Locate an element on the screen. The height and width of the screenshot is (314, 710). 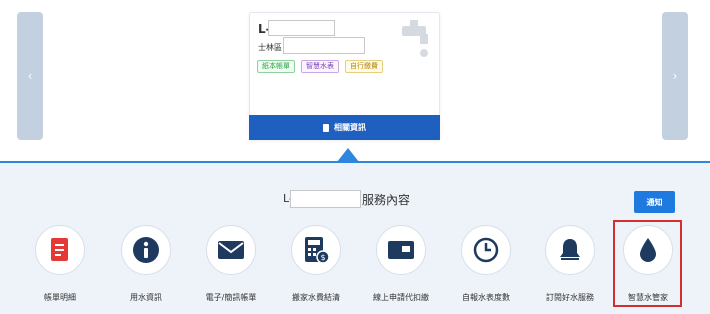
services-title: 服務內容 is located at coordinates (386, 200).